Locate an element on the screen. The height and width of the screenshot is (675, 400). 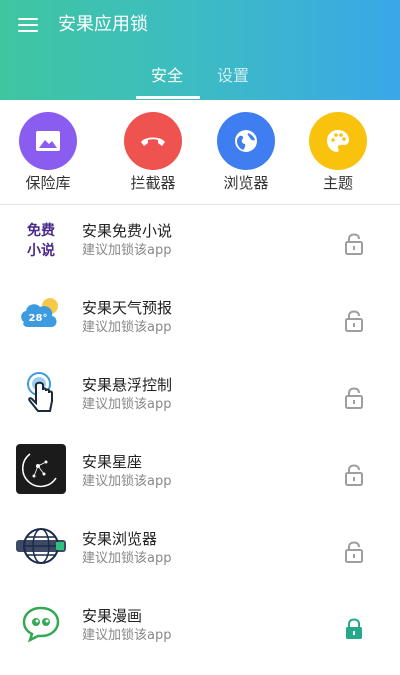
theme-button: 主题 is located at coordinates (338, 154).